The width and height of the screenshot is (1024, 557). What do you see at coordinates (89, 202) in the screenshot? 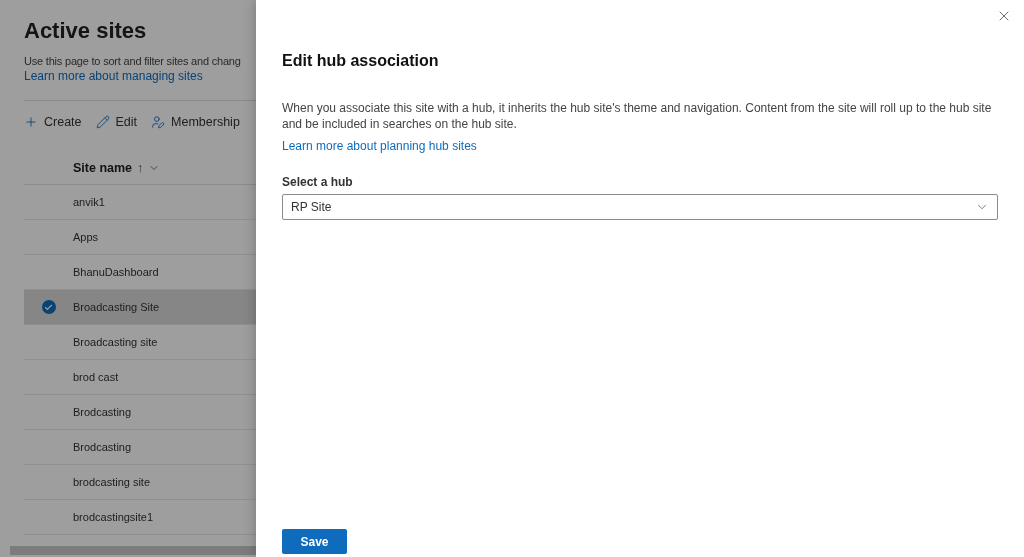
I see `table-cell: anvik1` at bounding box center [89, 202].